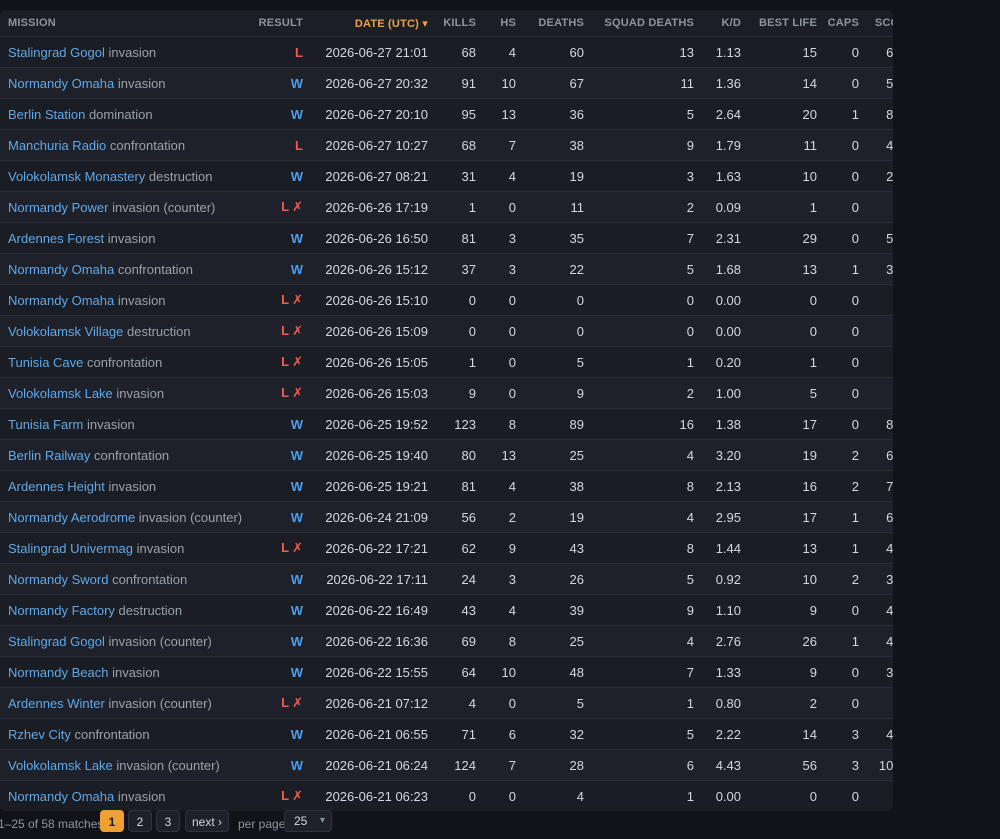 The height and width of the screenshot is (839, 1000). What do you see at coordinates (58, 579) in the screenshot?
I see `map-link: Normandy Sword` at bounding box center [58, 579].